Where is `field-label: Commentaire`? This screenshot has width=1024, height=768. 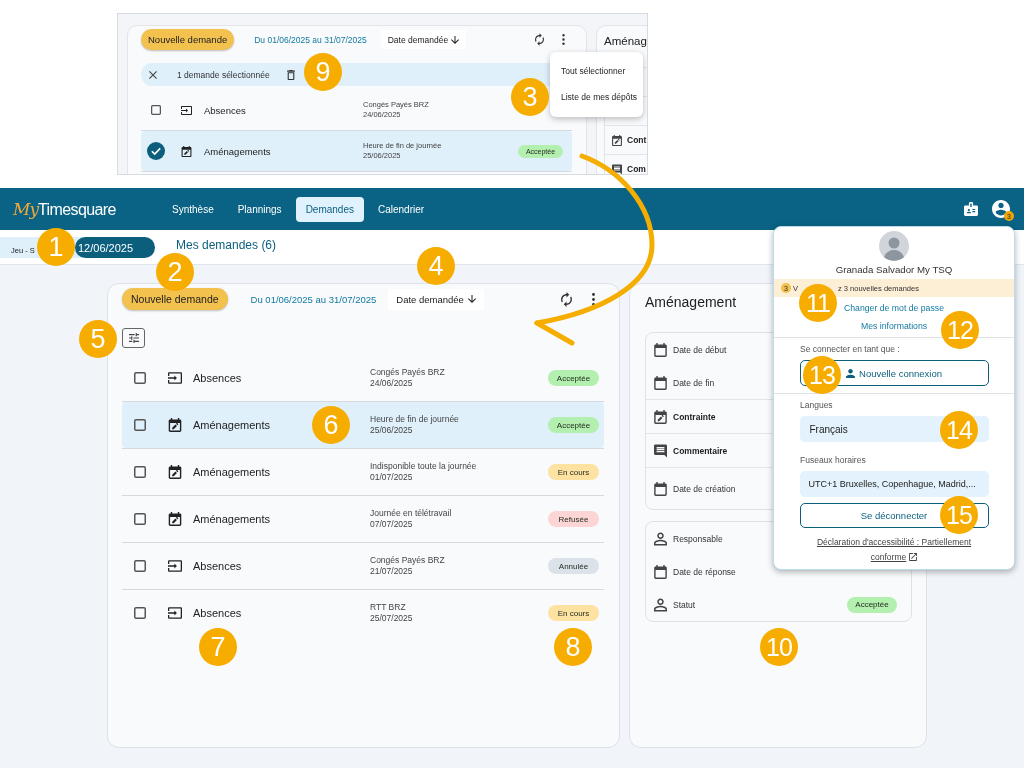
field-label: Commentaire is located at coordinates (700, 450).